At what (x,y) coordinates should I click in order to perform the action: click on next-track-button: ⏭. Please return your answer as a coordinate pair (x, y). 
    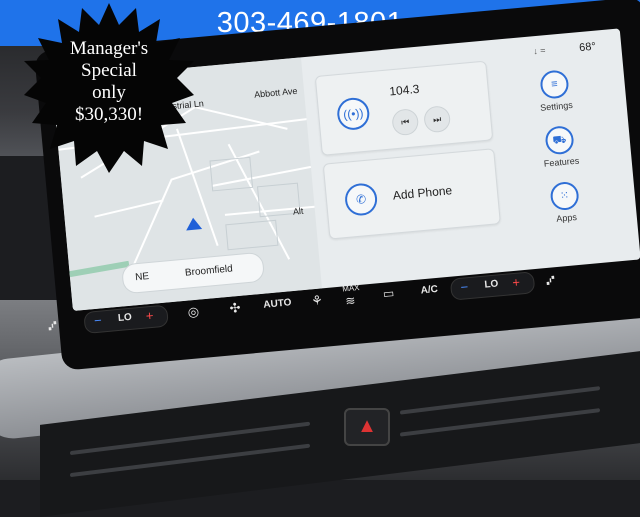
    Looking at the image, I should click on (437, 119).